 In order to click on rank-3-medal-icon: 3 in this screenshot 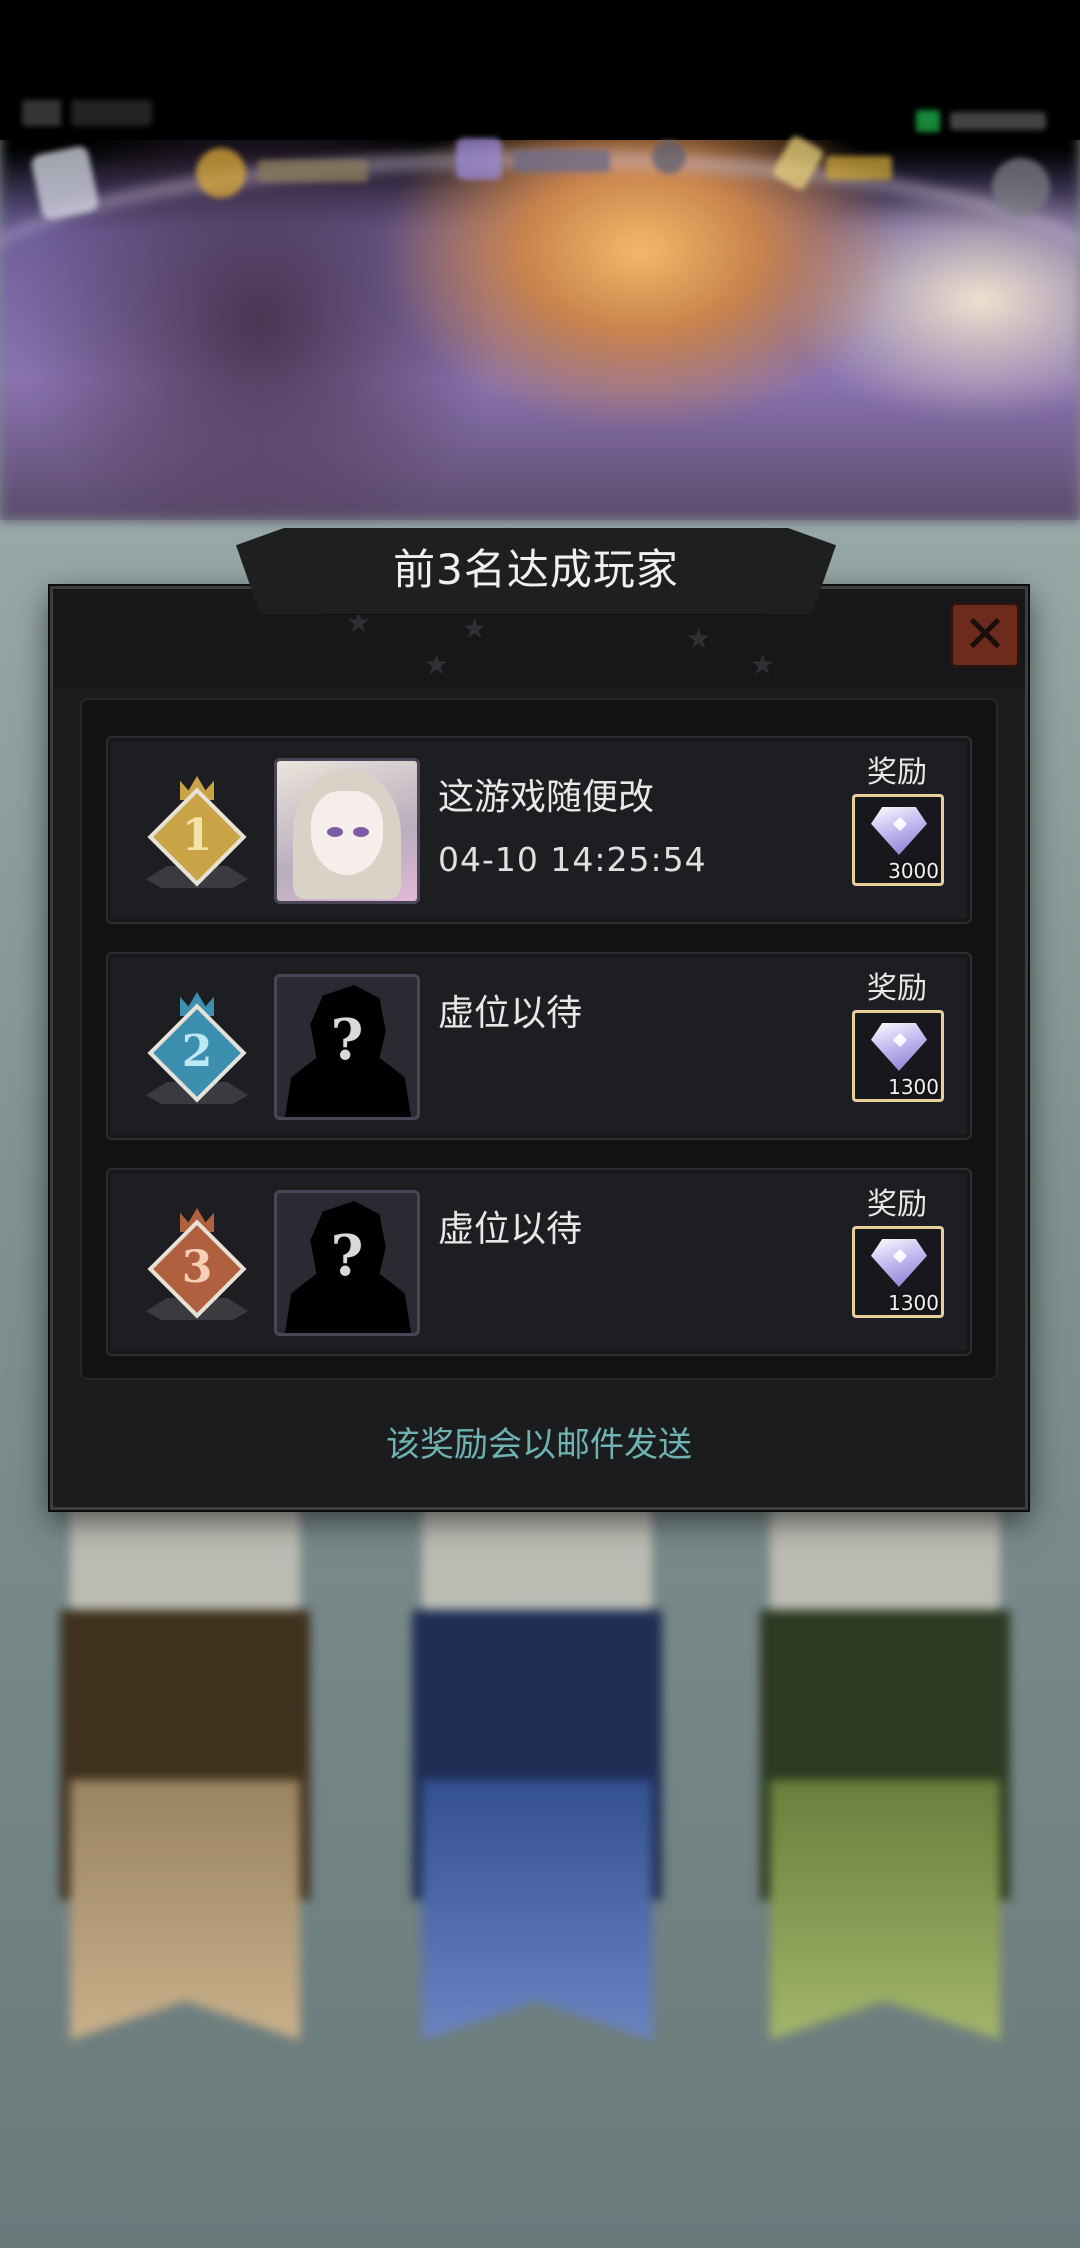, I will do `click(197, 1266)`.